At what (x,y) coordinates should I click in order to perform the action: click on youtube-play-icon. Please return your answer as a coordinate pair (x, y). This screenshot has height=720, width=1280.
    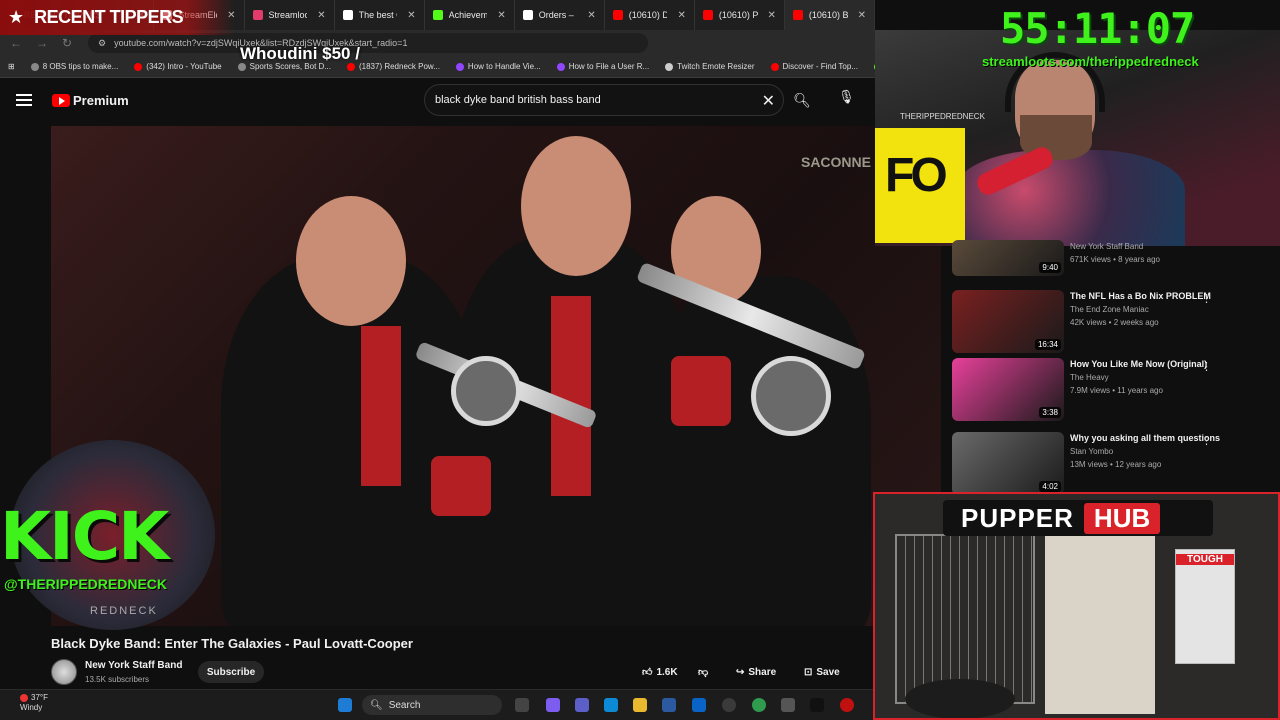
    Looking at the image, I should click on (61, 100).